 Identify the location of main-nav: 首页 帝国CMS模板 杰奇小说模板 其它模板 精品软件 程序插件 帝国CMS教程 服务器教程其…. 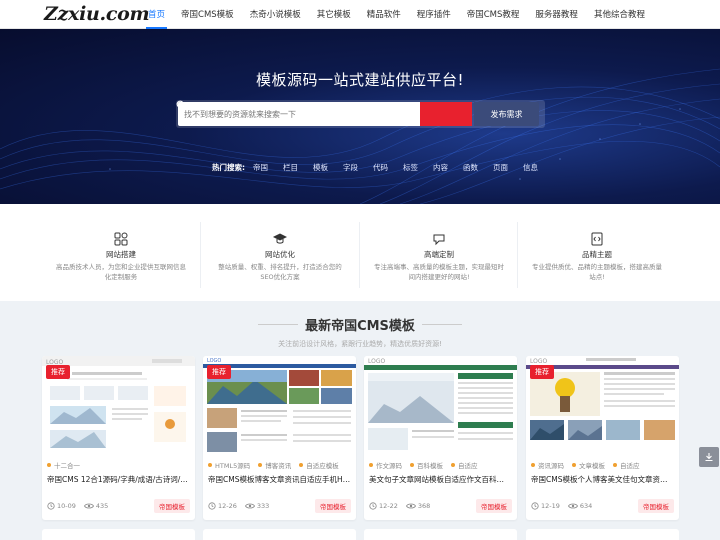
(396, 14).